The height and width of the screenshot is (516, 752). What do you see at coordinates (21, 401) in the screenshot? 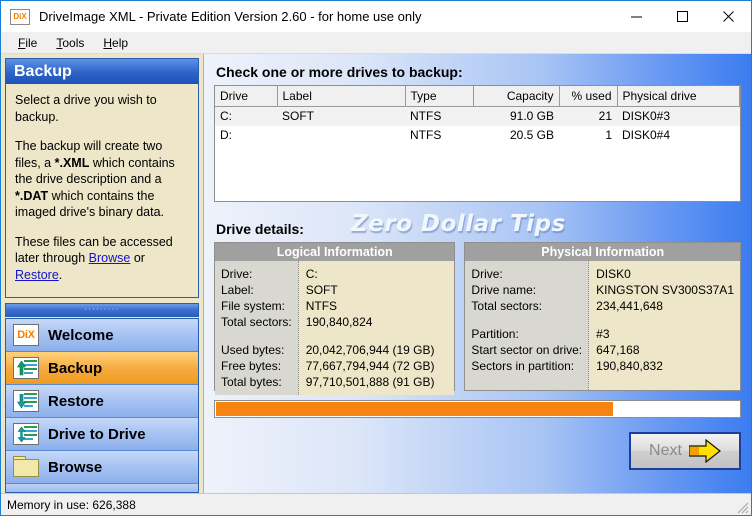
I see `arrow-down-glyph` at bounding box center [21, 401].